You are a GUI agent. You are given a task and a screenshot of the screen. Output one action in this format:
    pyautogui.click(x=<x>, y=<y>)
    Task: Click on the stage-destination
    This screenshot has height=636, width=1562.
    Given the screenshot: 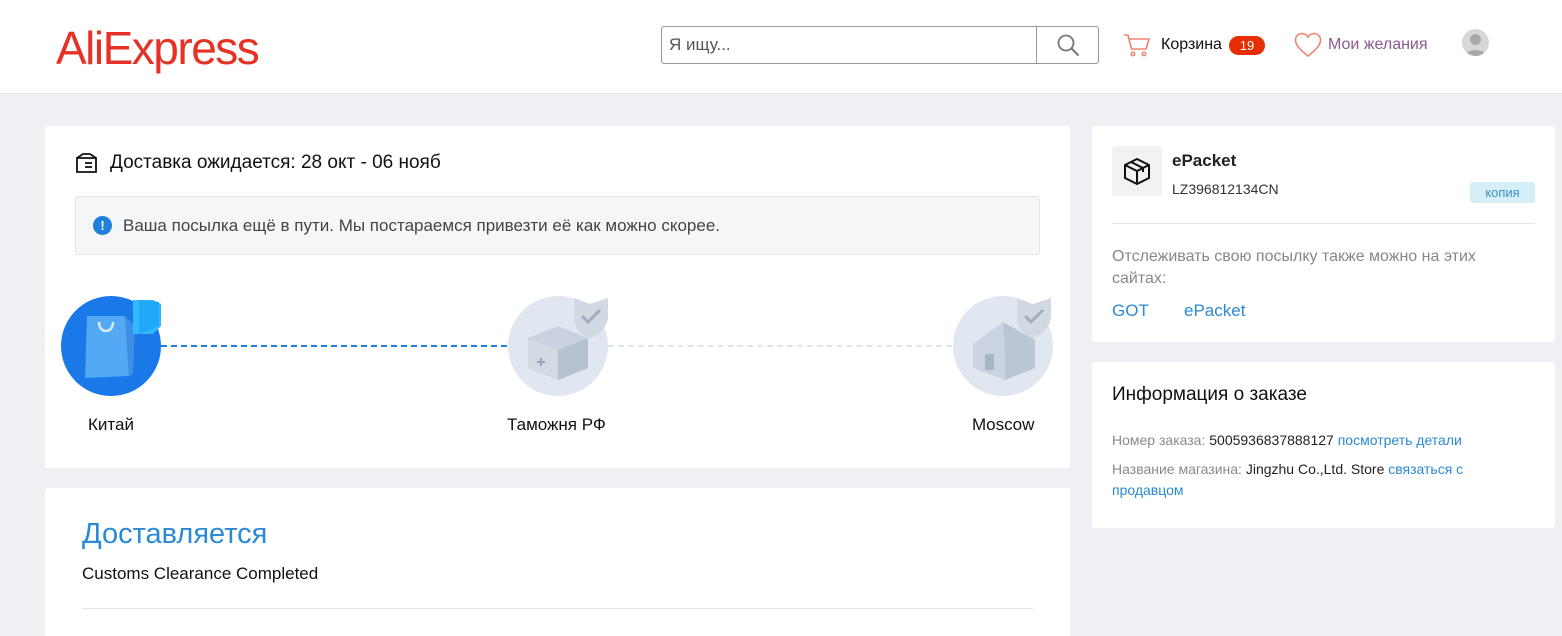 What is the action you would take?
    pyautogui.click(x=1003, y=346)
    